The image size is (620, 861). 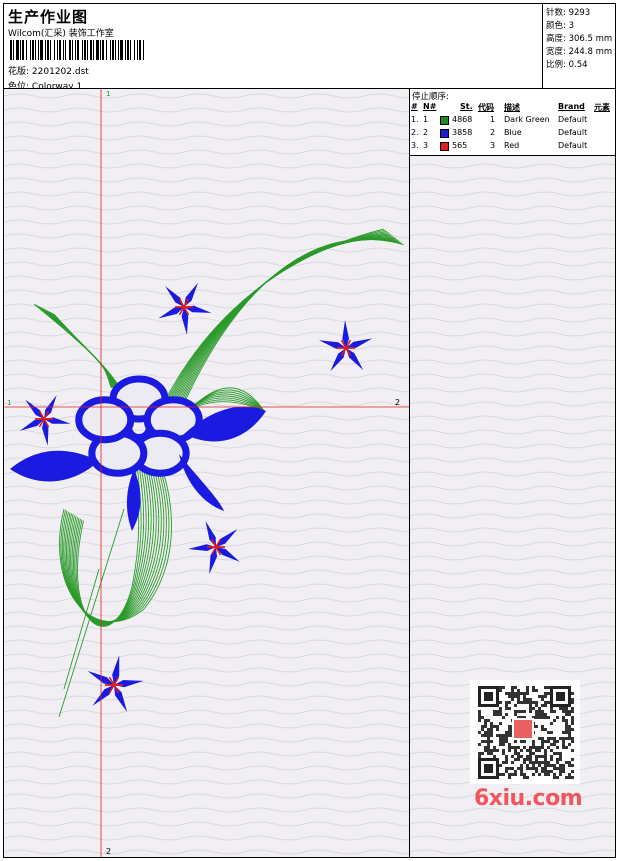 I want to click on guide-right-label: 2, so click(x=397, y=402).